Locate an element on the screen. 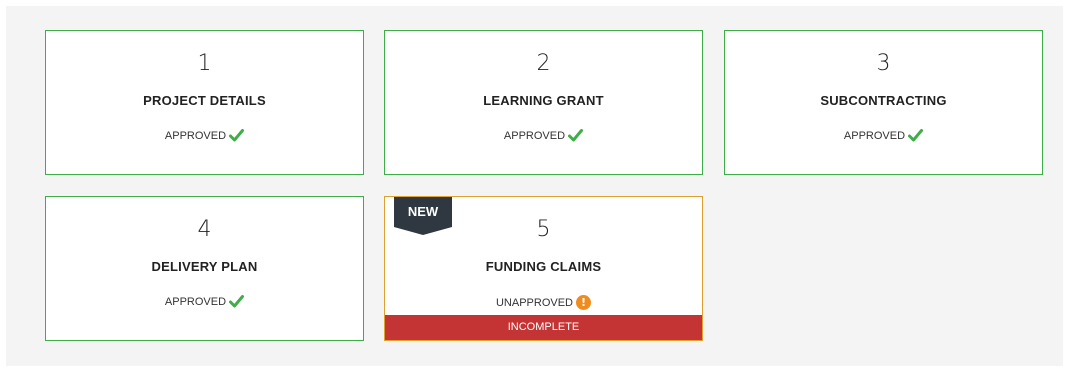 The height and width of the screenshot is (372, 1069). incomplete-bar: INCOMPLETE is located at coordinates (543, 327).